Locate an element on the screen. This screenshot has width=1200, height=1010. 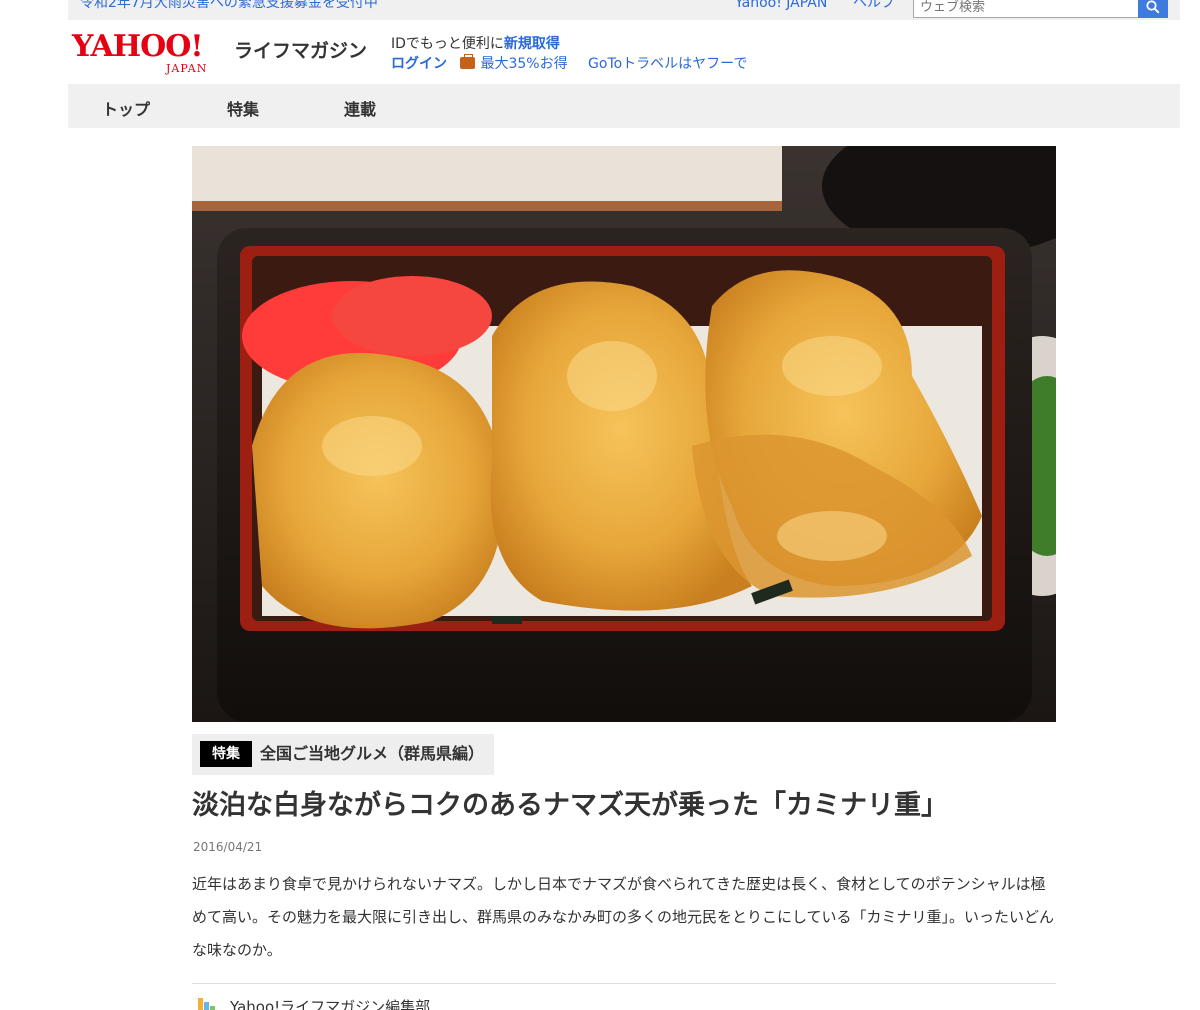
yahoo-logo: YAHOO! JAPAN is located at coordinates (152, 56).